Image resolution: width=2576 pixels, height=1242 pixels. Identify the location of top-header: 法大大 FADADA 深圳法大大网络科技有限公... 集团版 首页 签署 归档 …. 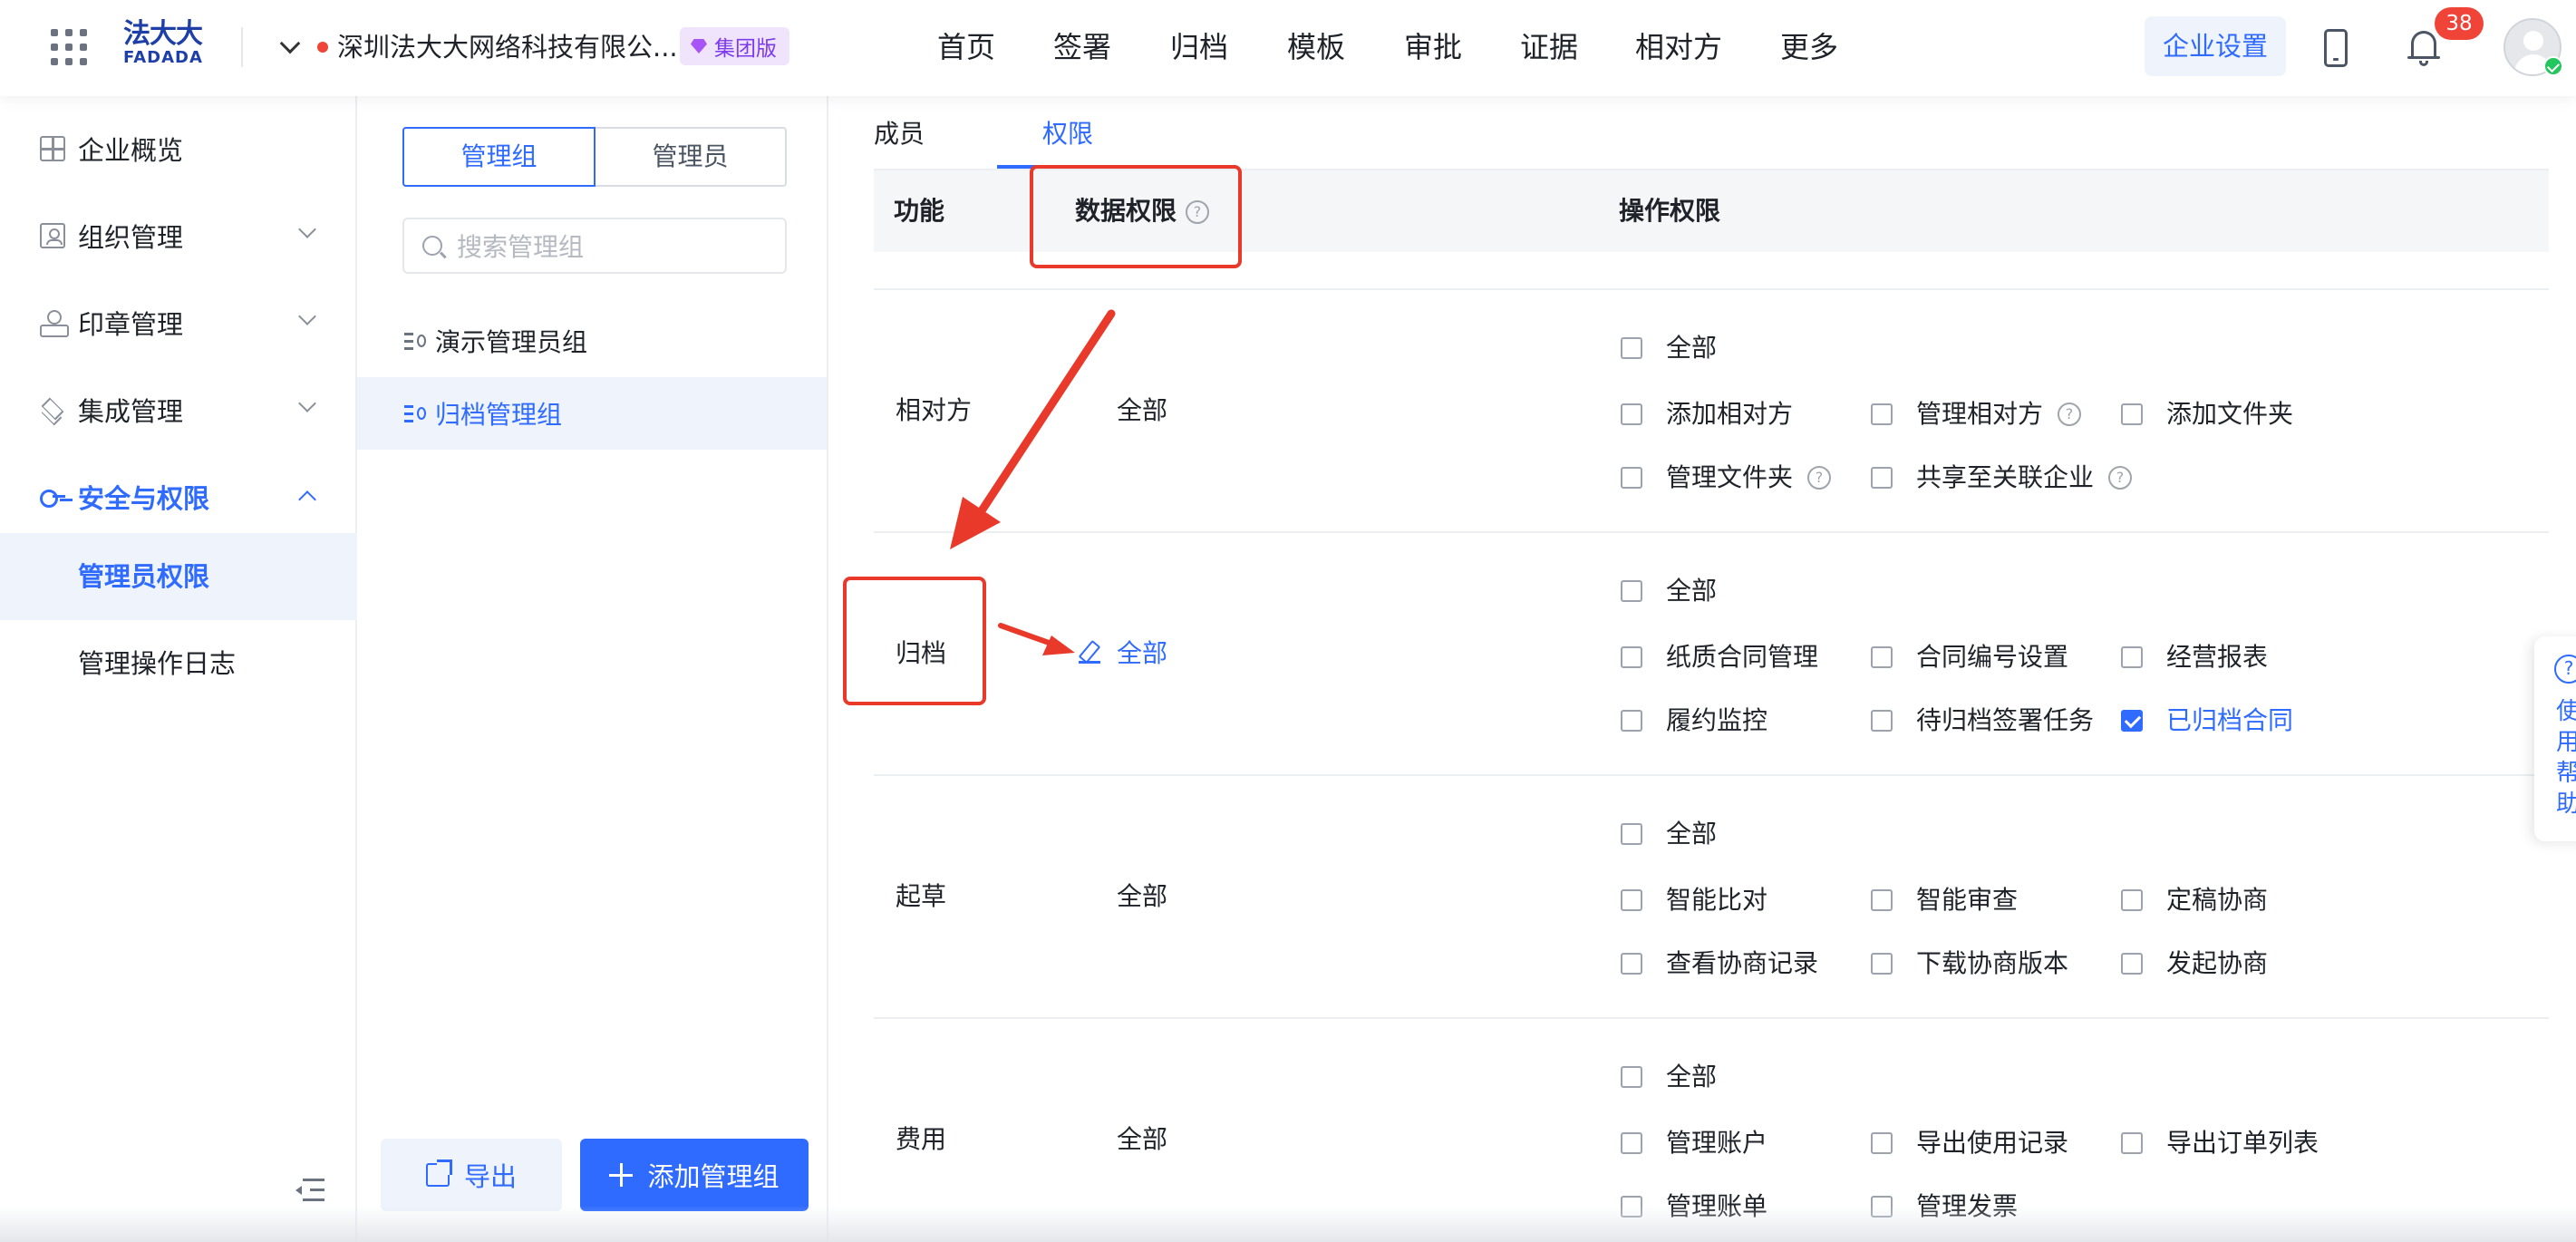
(1288, 48).